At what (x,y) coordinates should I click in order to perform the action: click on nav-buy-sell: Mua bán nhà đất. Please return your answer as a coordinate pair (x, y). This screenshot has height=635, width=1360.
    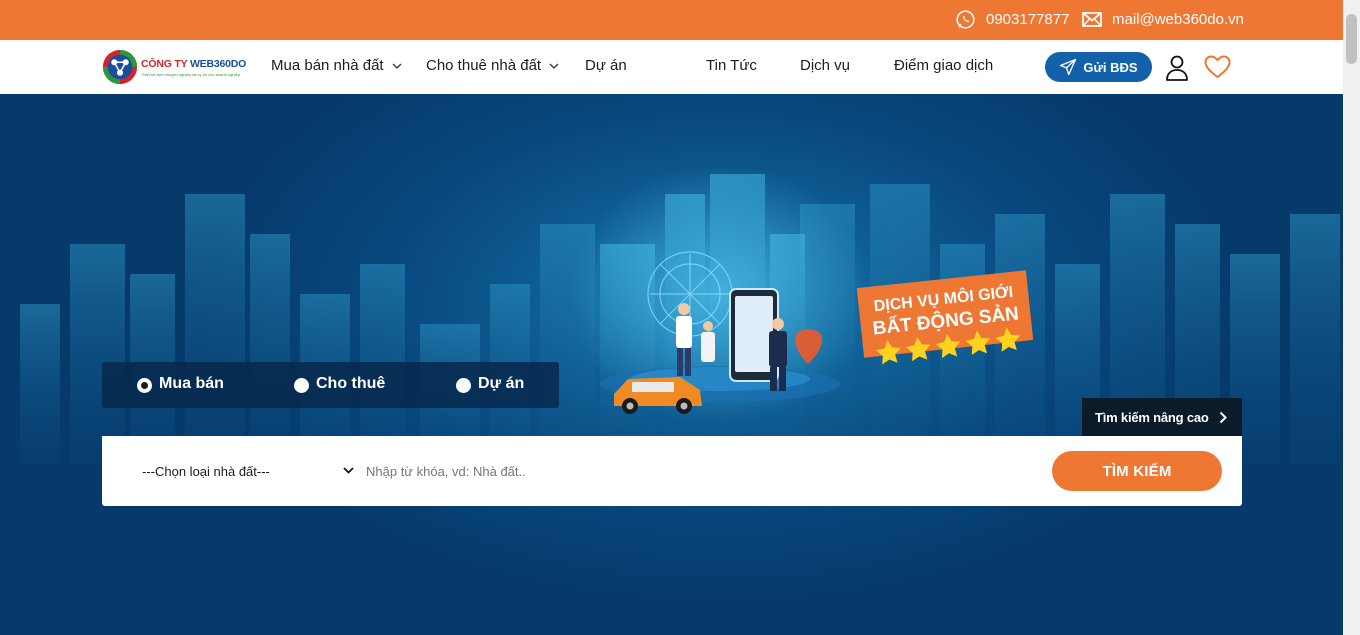
    Looking at the image, I should click on (336, 65).